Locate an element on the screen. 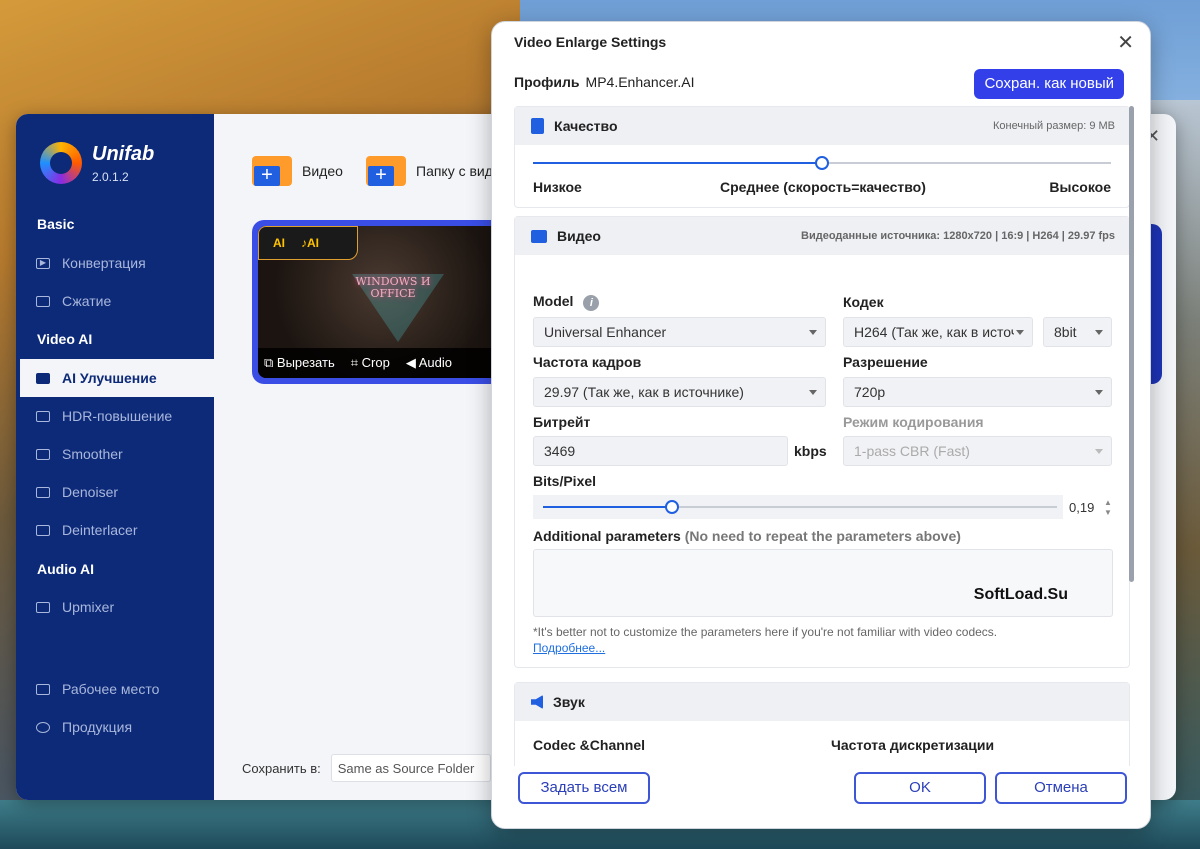 Image resolution: width=1200 pixels, height=849 pixels. quality-slider-handle is located at coordinates (822, 163).